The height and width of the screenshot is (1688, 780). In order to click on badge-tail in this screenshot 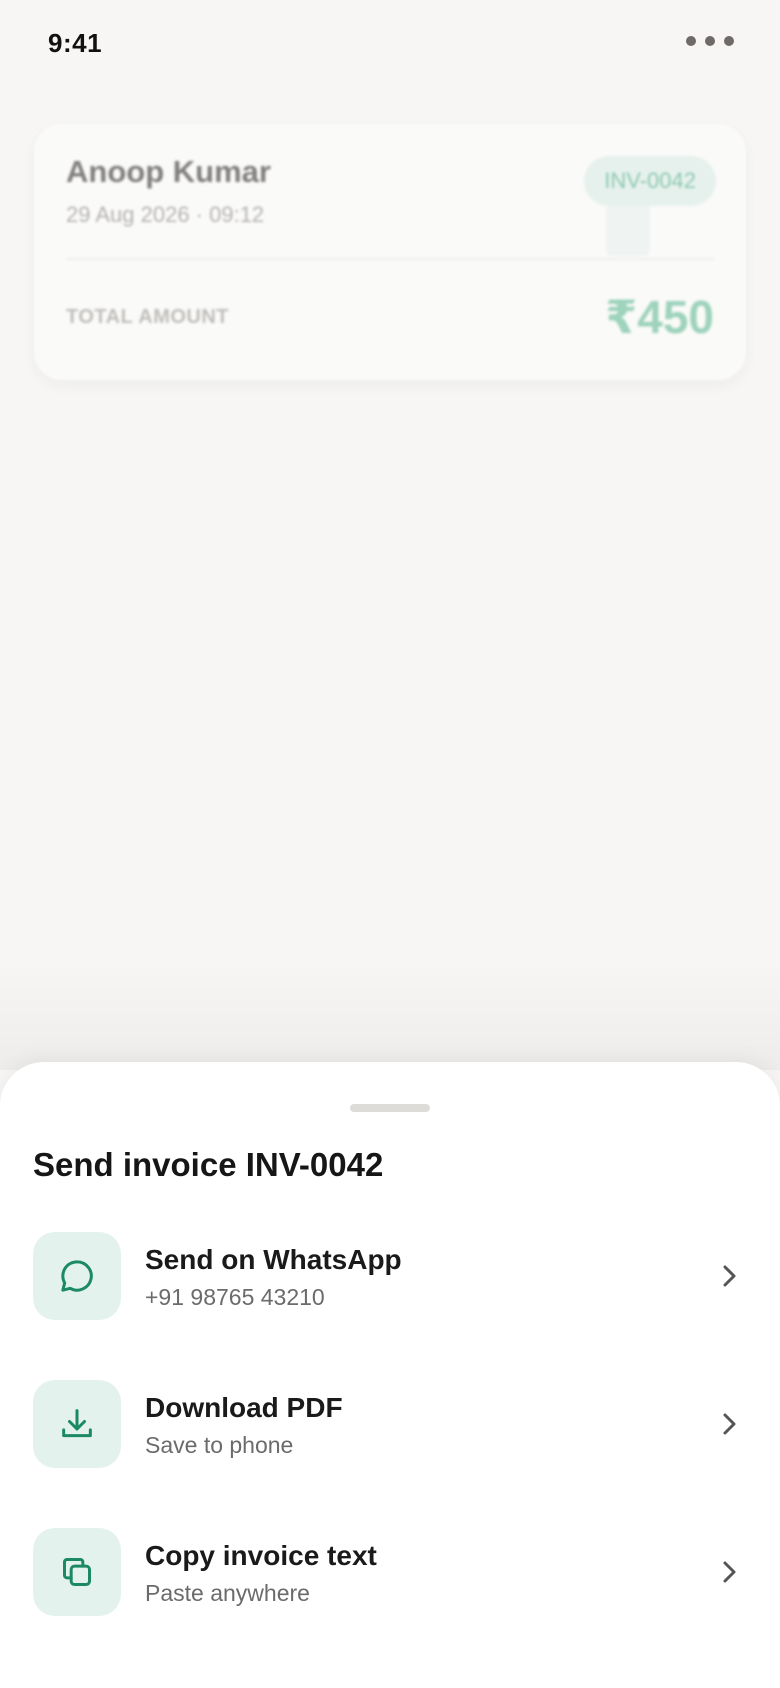, I will do `click(628, 230)`.